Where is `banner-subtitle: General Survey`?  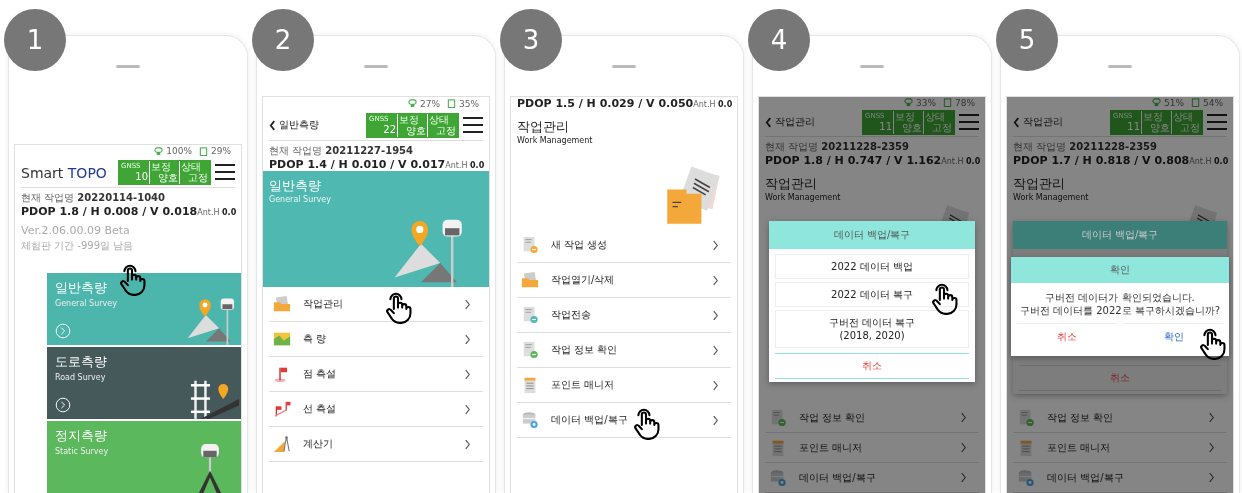 banner-subtitle: General Survey is located at coordinates (300, 199).